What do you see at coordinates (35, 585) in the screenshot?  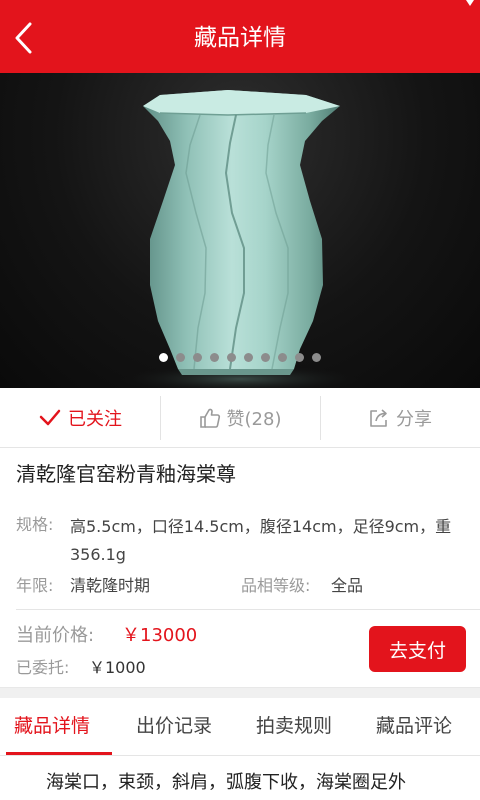 I see `era-label: 年限:` at bounding box center [35, 585].